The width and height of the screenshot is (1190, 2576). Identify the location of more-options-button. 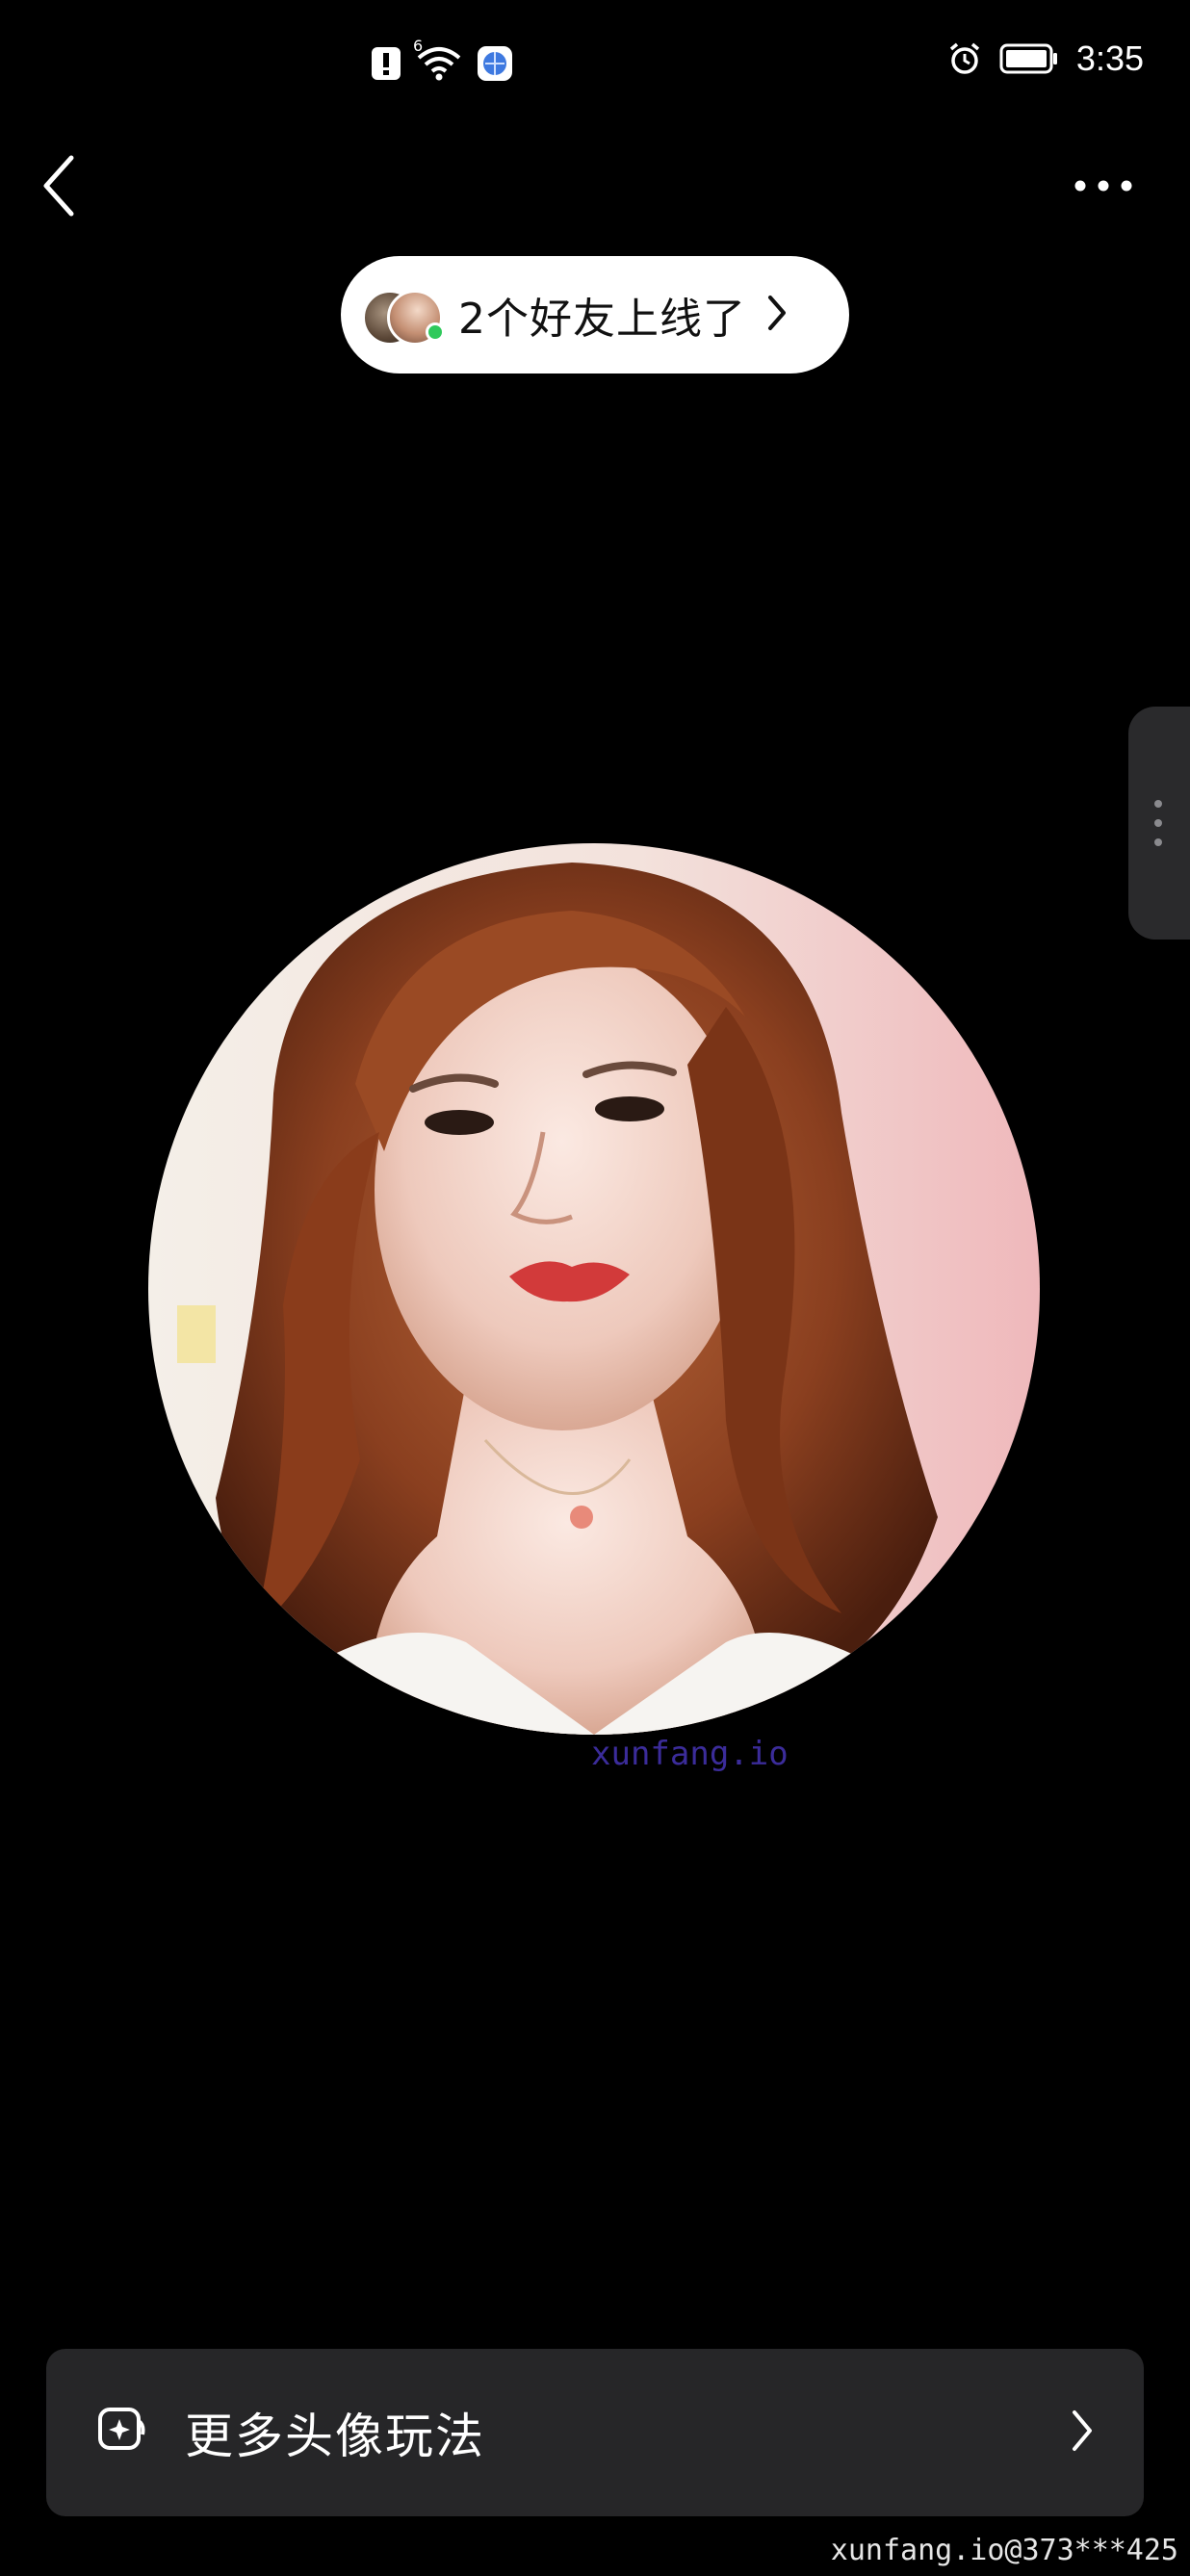
(1103, 186).